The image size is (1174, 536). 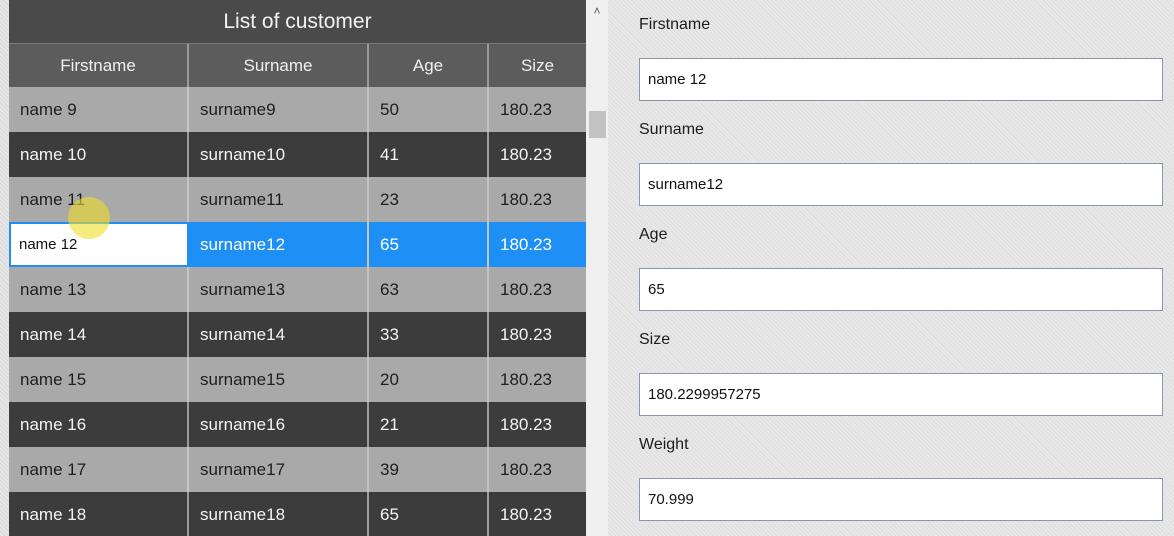 I want to click on age-field, so click(x=901, y=289).